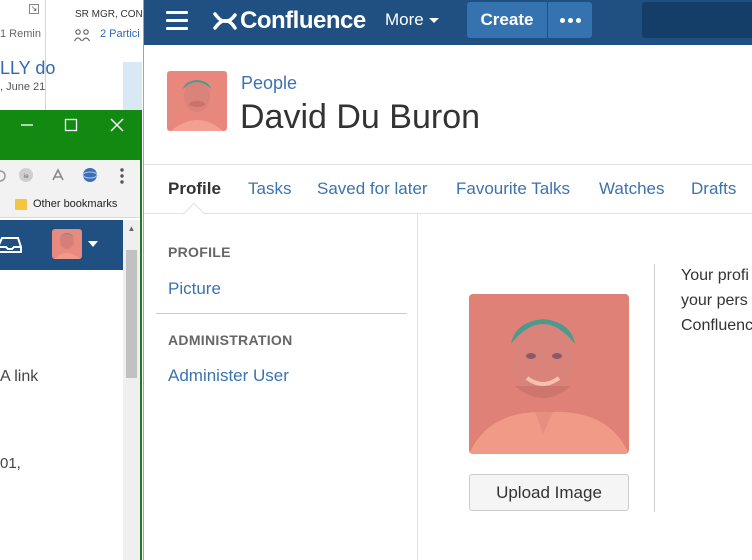 The image size is (752, 560). Describe the element at coordinates (281, 313) in the screenshot. I see `sidebar-divider` at that location.